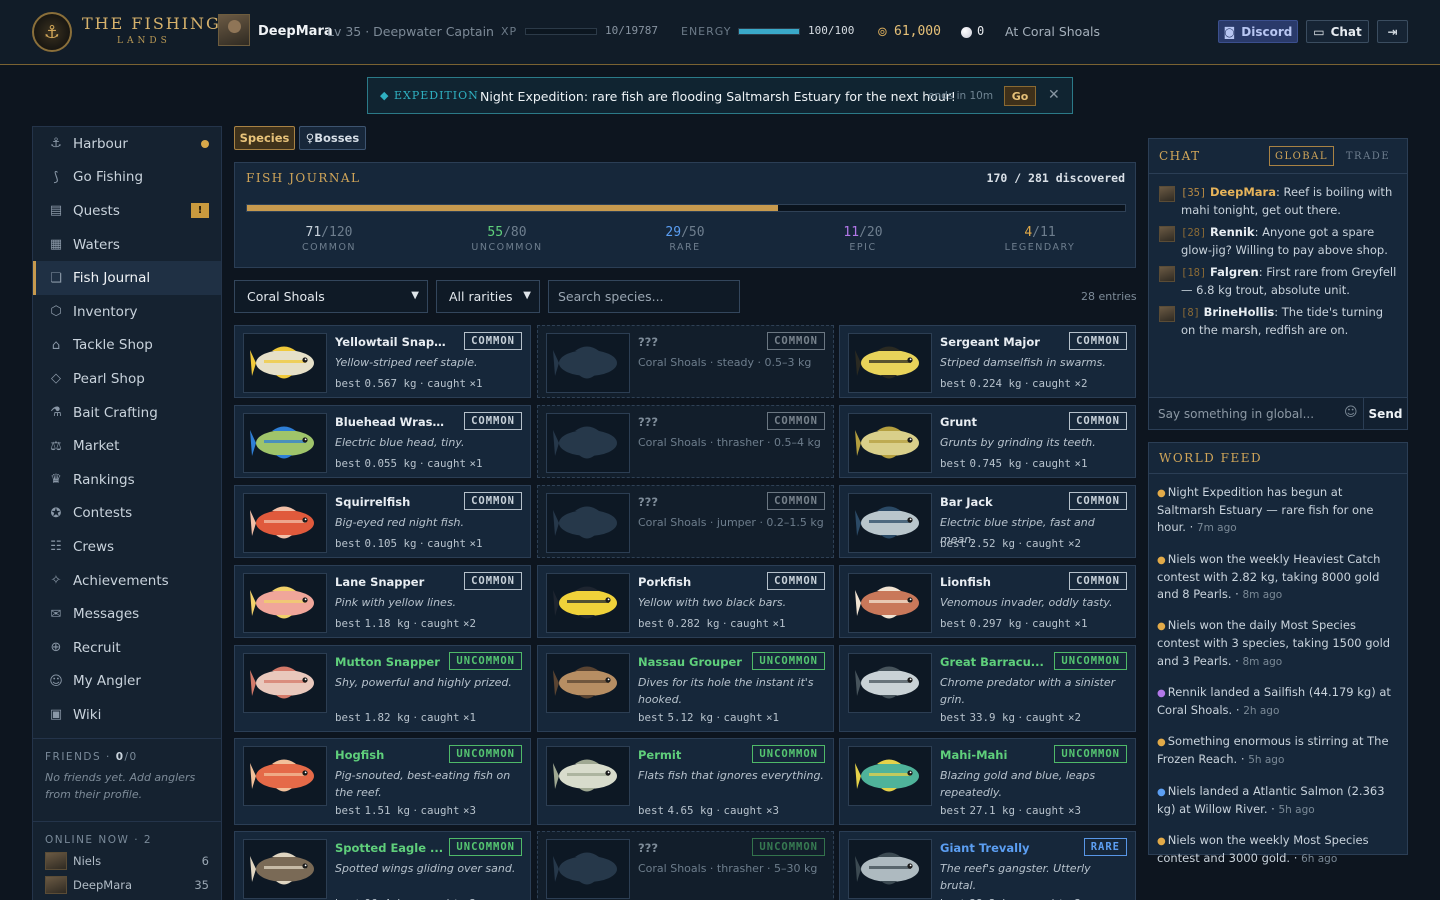 This screenshot has height=900, width=1440. Describe the element at coordinates (769, 31) in the screenshot. I see `energy-bar` at that location.